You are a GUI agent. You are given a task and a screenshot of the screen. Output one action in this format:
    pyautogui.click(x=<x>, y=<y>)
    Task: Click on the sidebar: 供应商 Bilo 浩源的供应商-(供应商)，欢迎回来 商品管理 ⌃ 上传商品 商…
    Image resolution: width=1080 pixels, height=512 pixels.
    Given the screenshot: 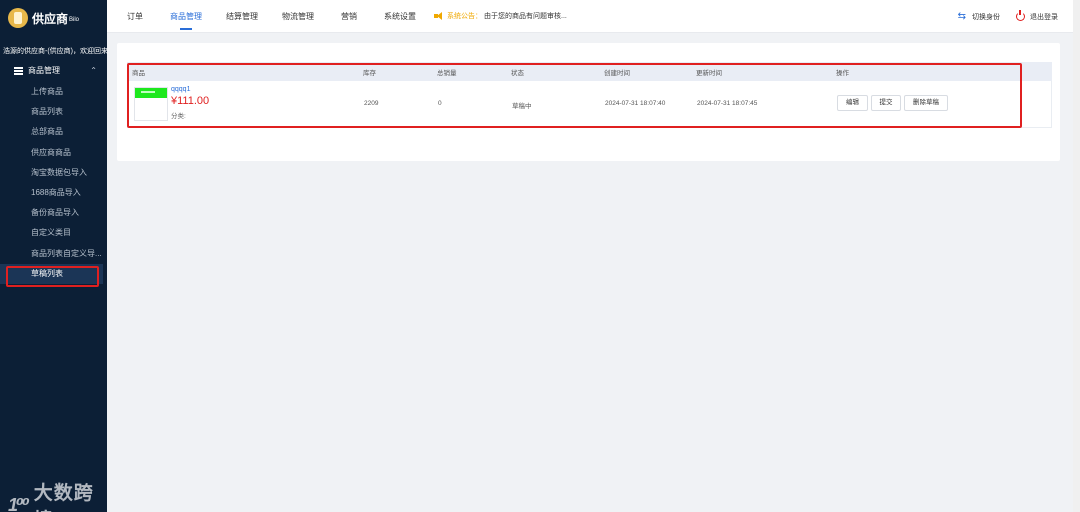 What is the action you would take?
    pyautogui.click(x=54, y=256)
    